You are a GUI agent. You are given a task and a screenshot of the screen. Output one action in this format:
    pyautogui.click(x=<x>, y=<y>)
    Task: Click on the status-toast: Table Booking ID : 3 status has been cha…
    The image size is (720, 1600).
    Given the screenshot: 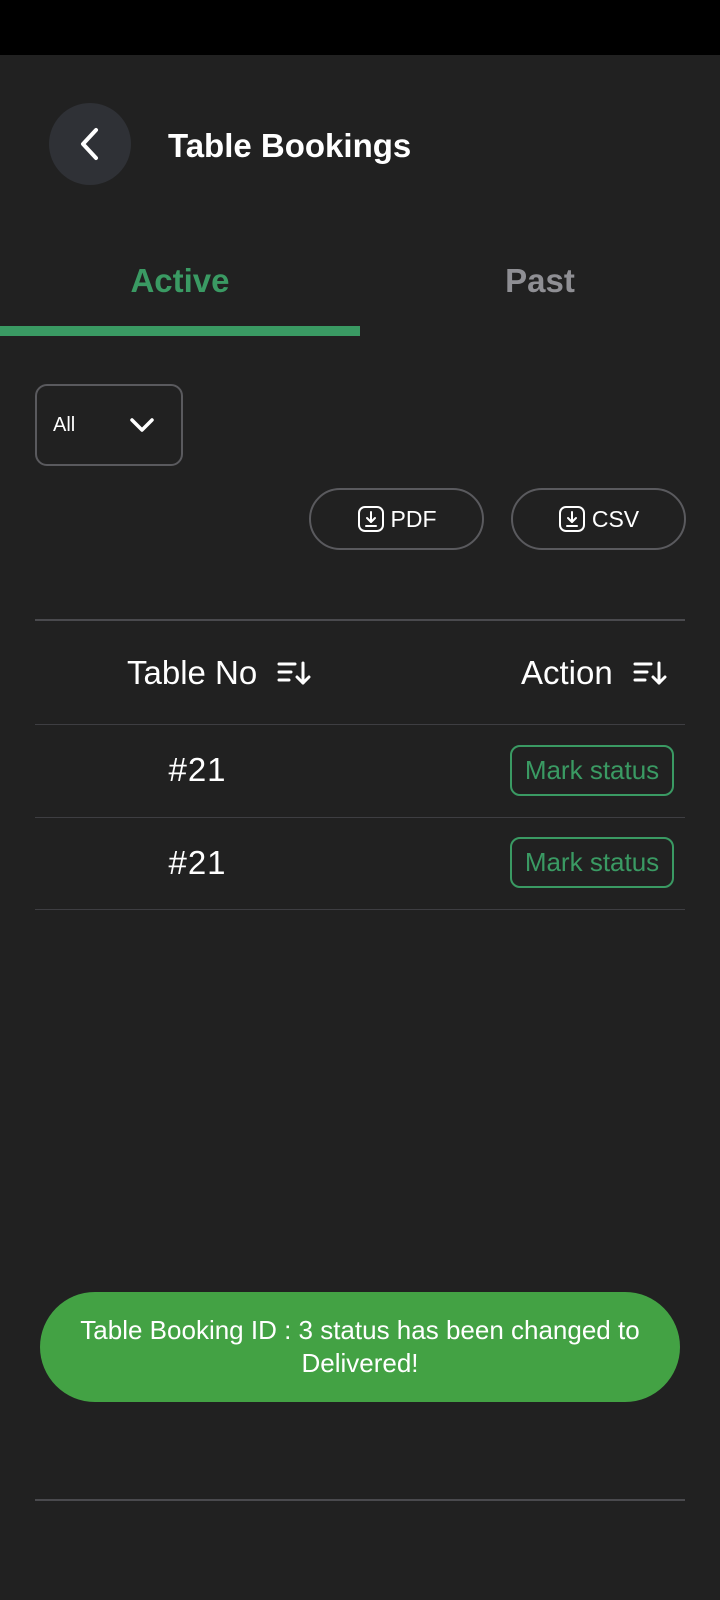 What is the action you would take?
    pyautogui.click(x=360, y=1347)
    